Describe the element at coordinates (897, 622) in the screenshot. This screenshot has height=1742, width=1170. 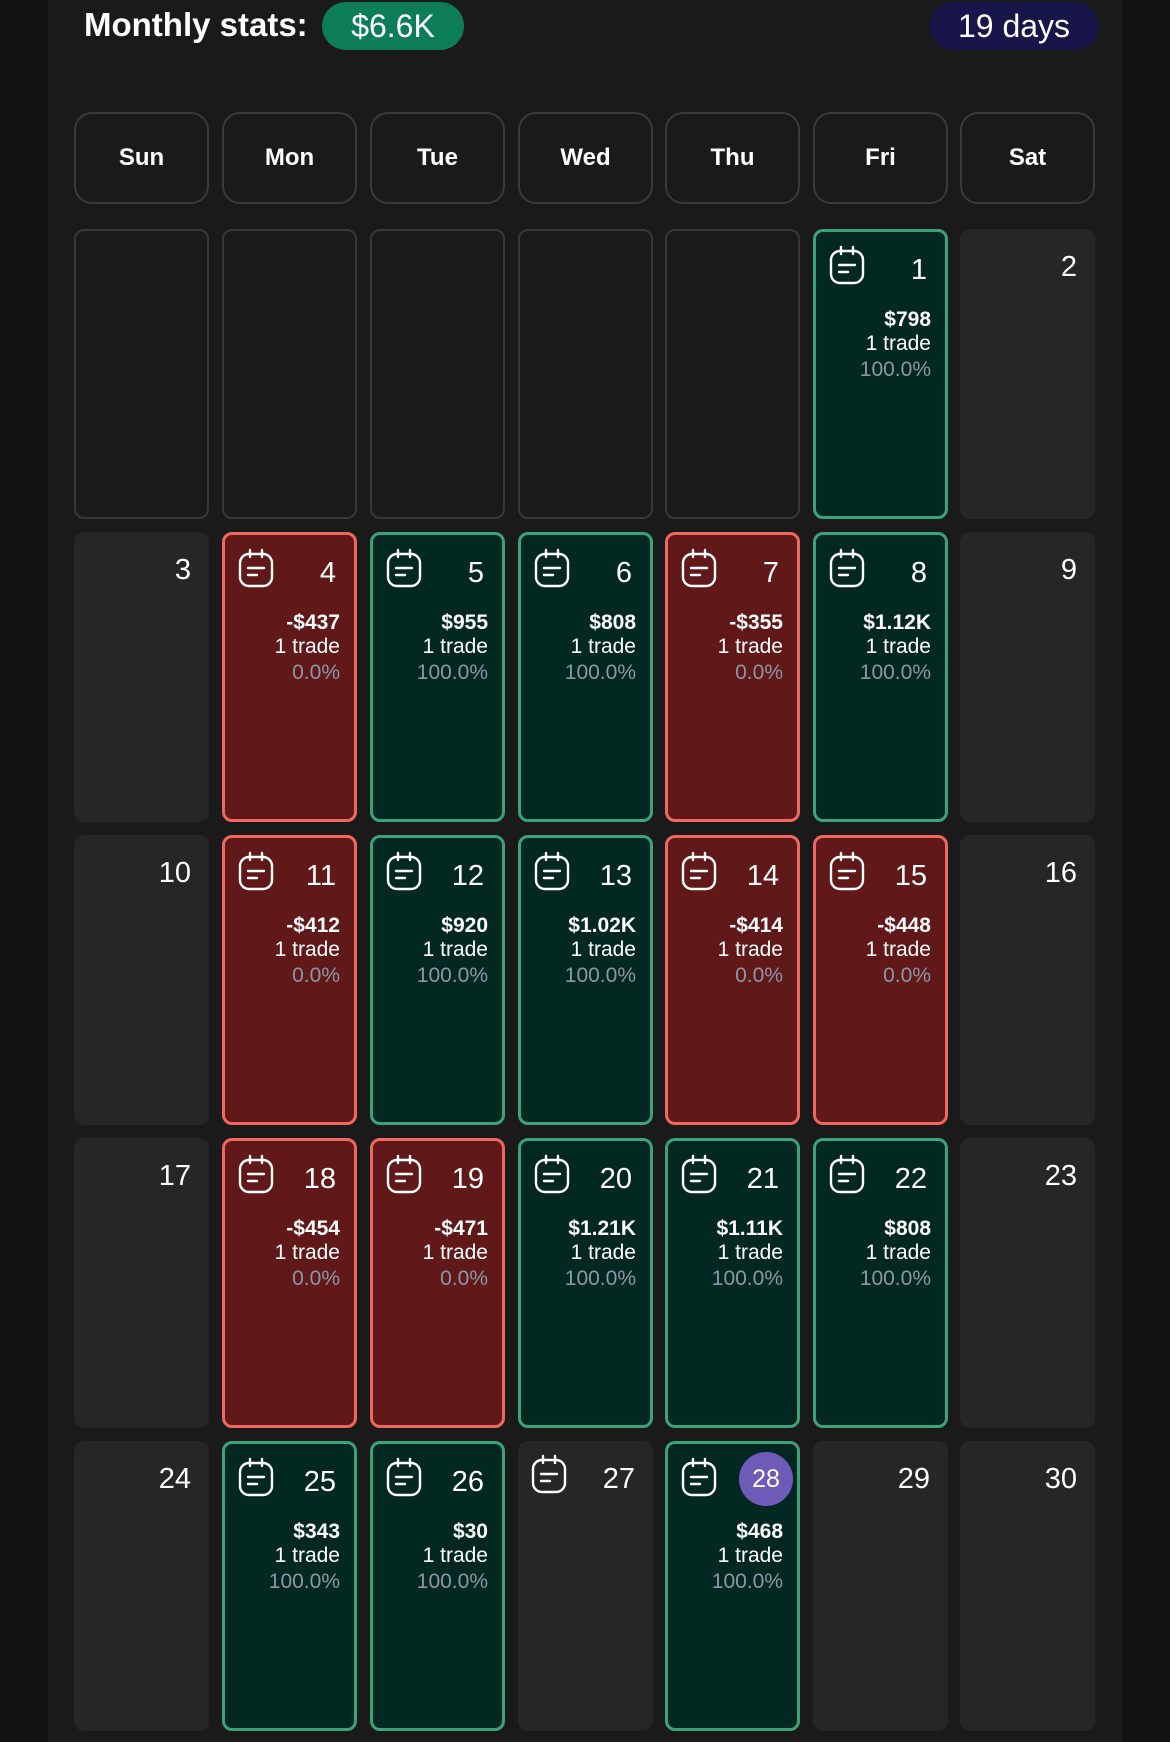
I see `day-pnl: $1.12K` at that location.